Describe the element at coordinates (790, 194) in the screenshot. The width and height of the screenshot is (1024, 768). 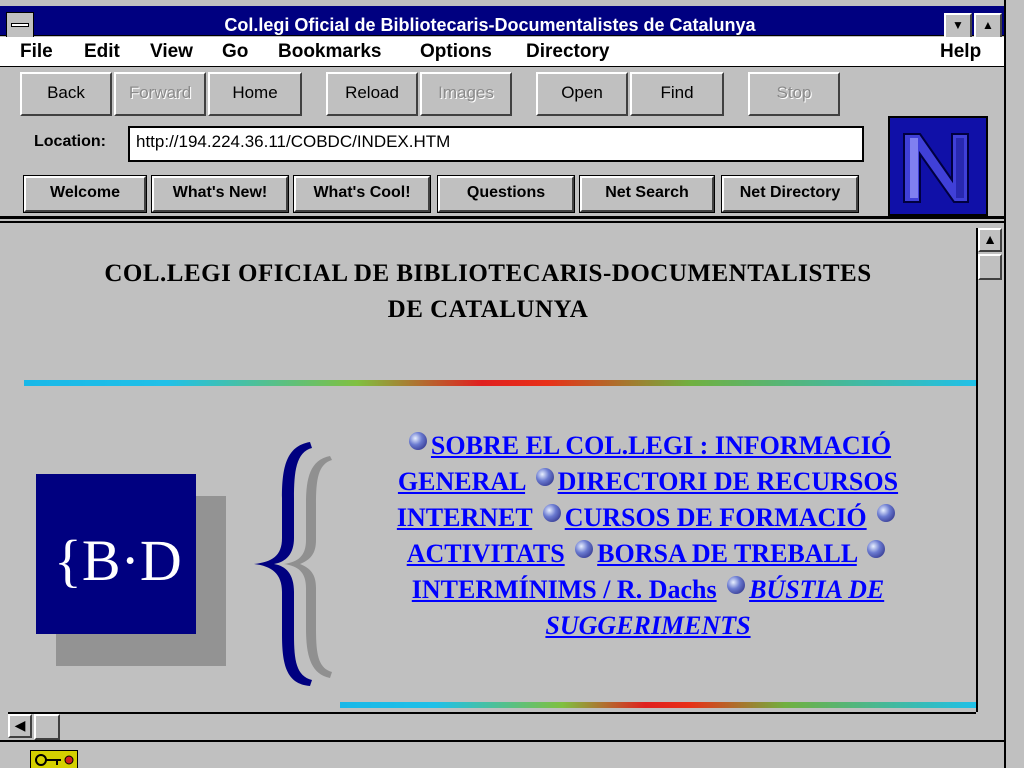
I see `net-directory-button: Net Directory` at that location.